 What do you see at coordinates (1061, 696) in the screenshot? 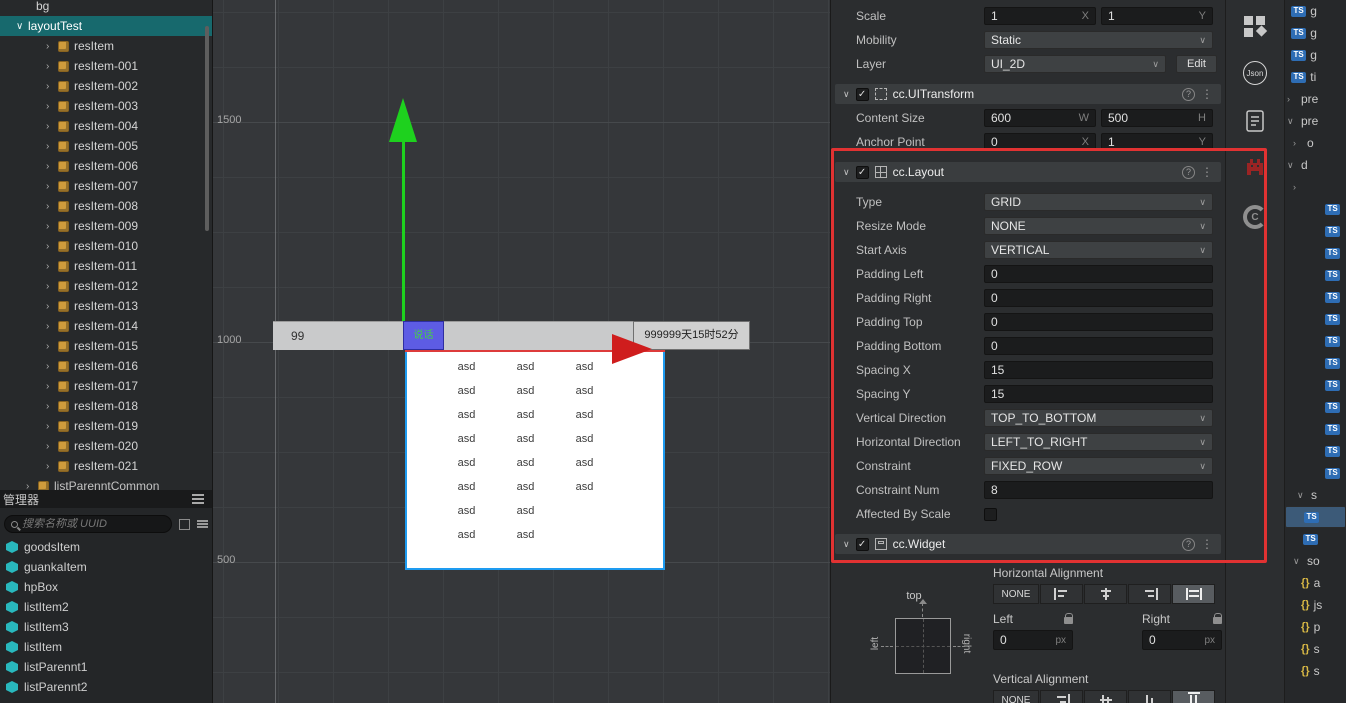
I see `v-align-top-button` at bounding box center [1061, 696].